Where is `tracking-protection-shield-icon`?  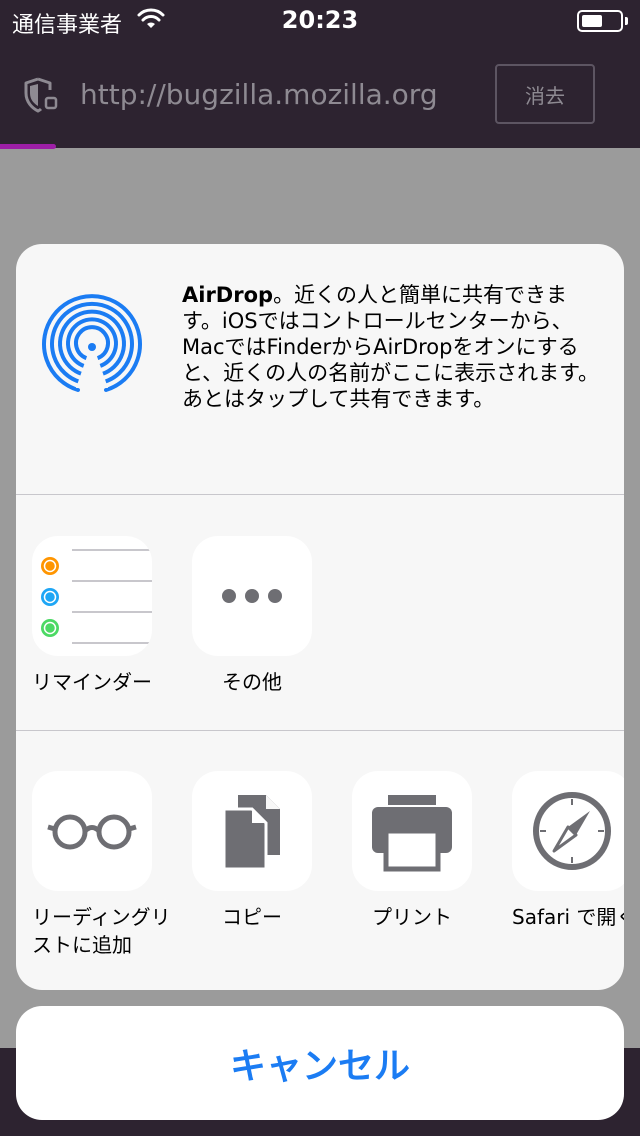 tracking-protection-shield-icon is located at coordinates (40, 95).